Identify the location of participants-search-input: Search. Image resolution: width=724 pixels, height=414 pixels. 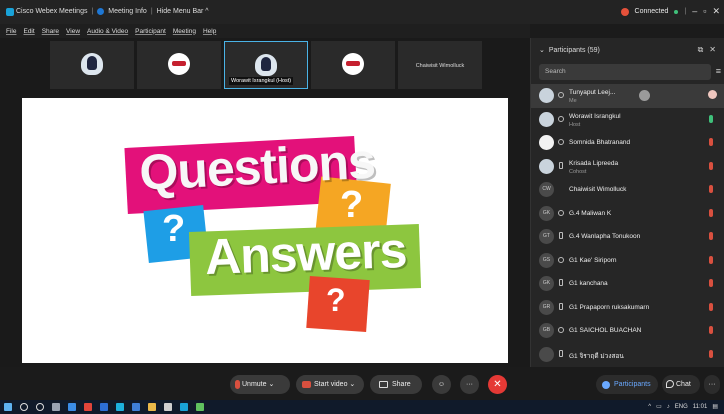
(625, 72).